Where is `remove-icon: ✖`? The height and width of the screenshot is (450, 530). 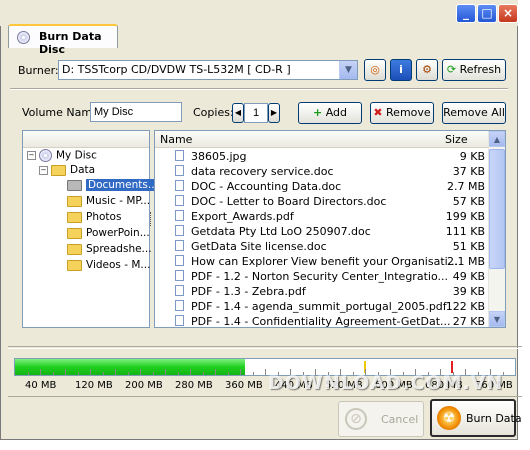 remove-icon: ✖ is located at coordinates (378, 112).